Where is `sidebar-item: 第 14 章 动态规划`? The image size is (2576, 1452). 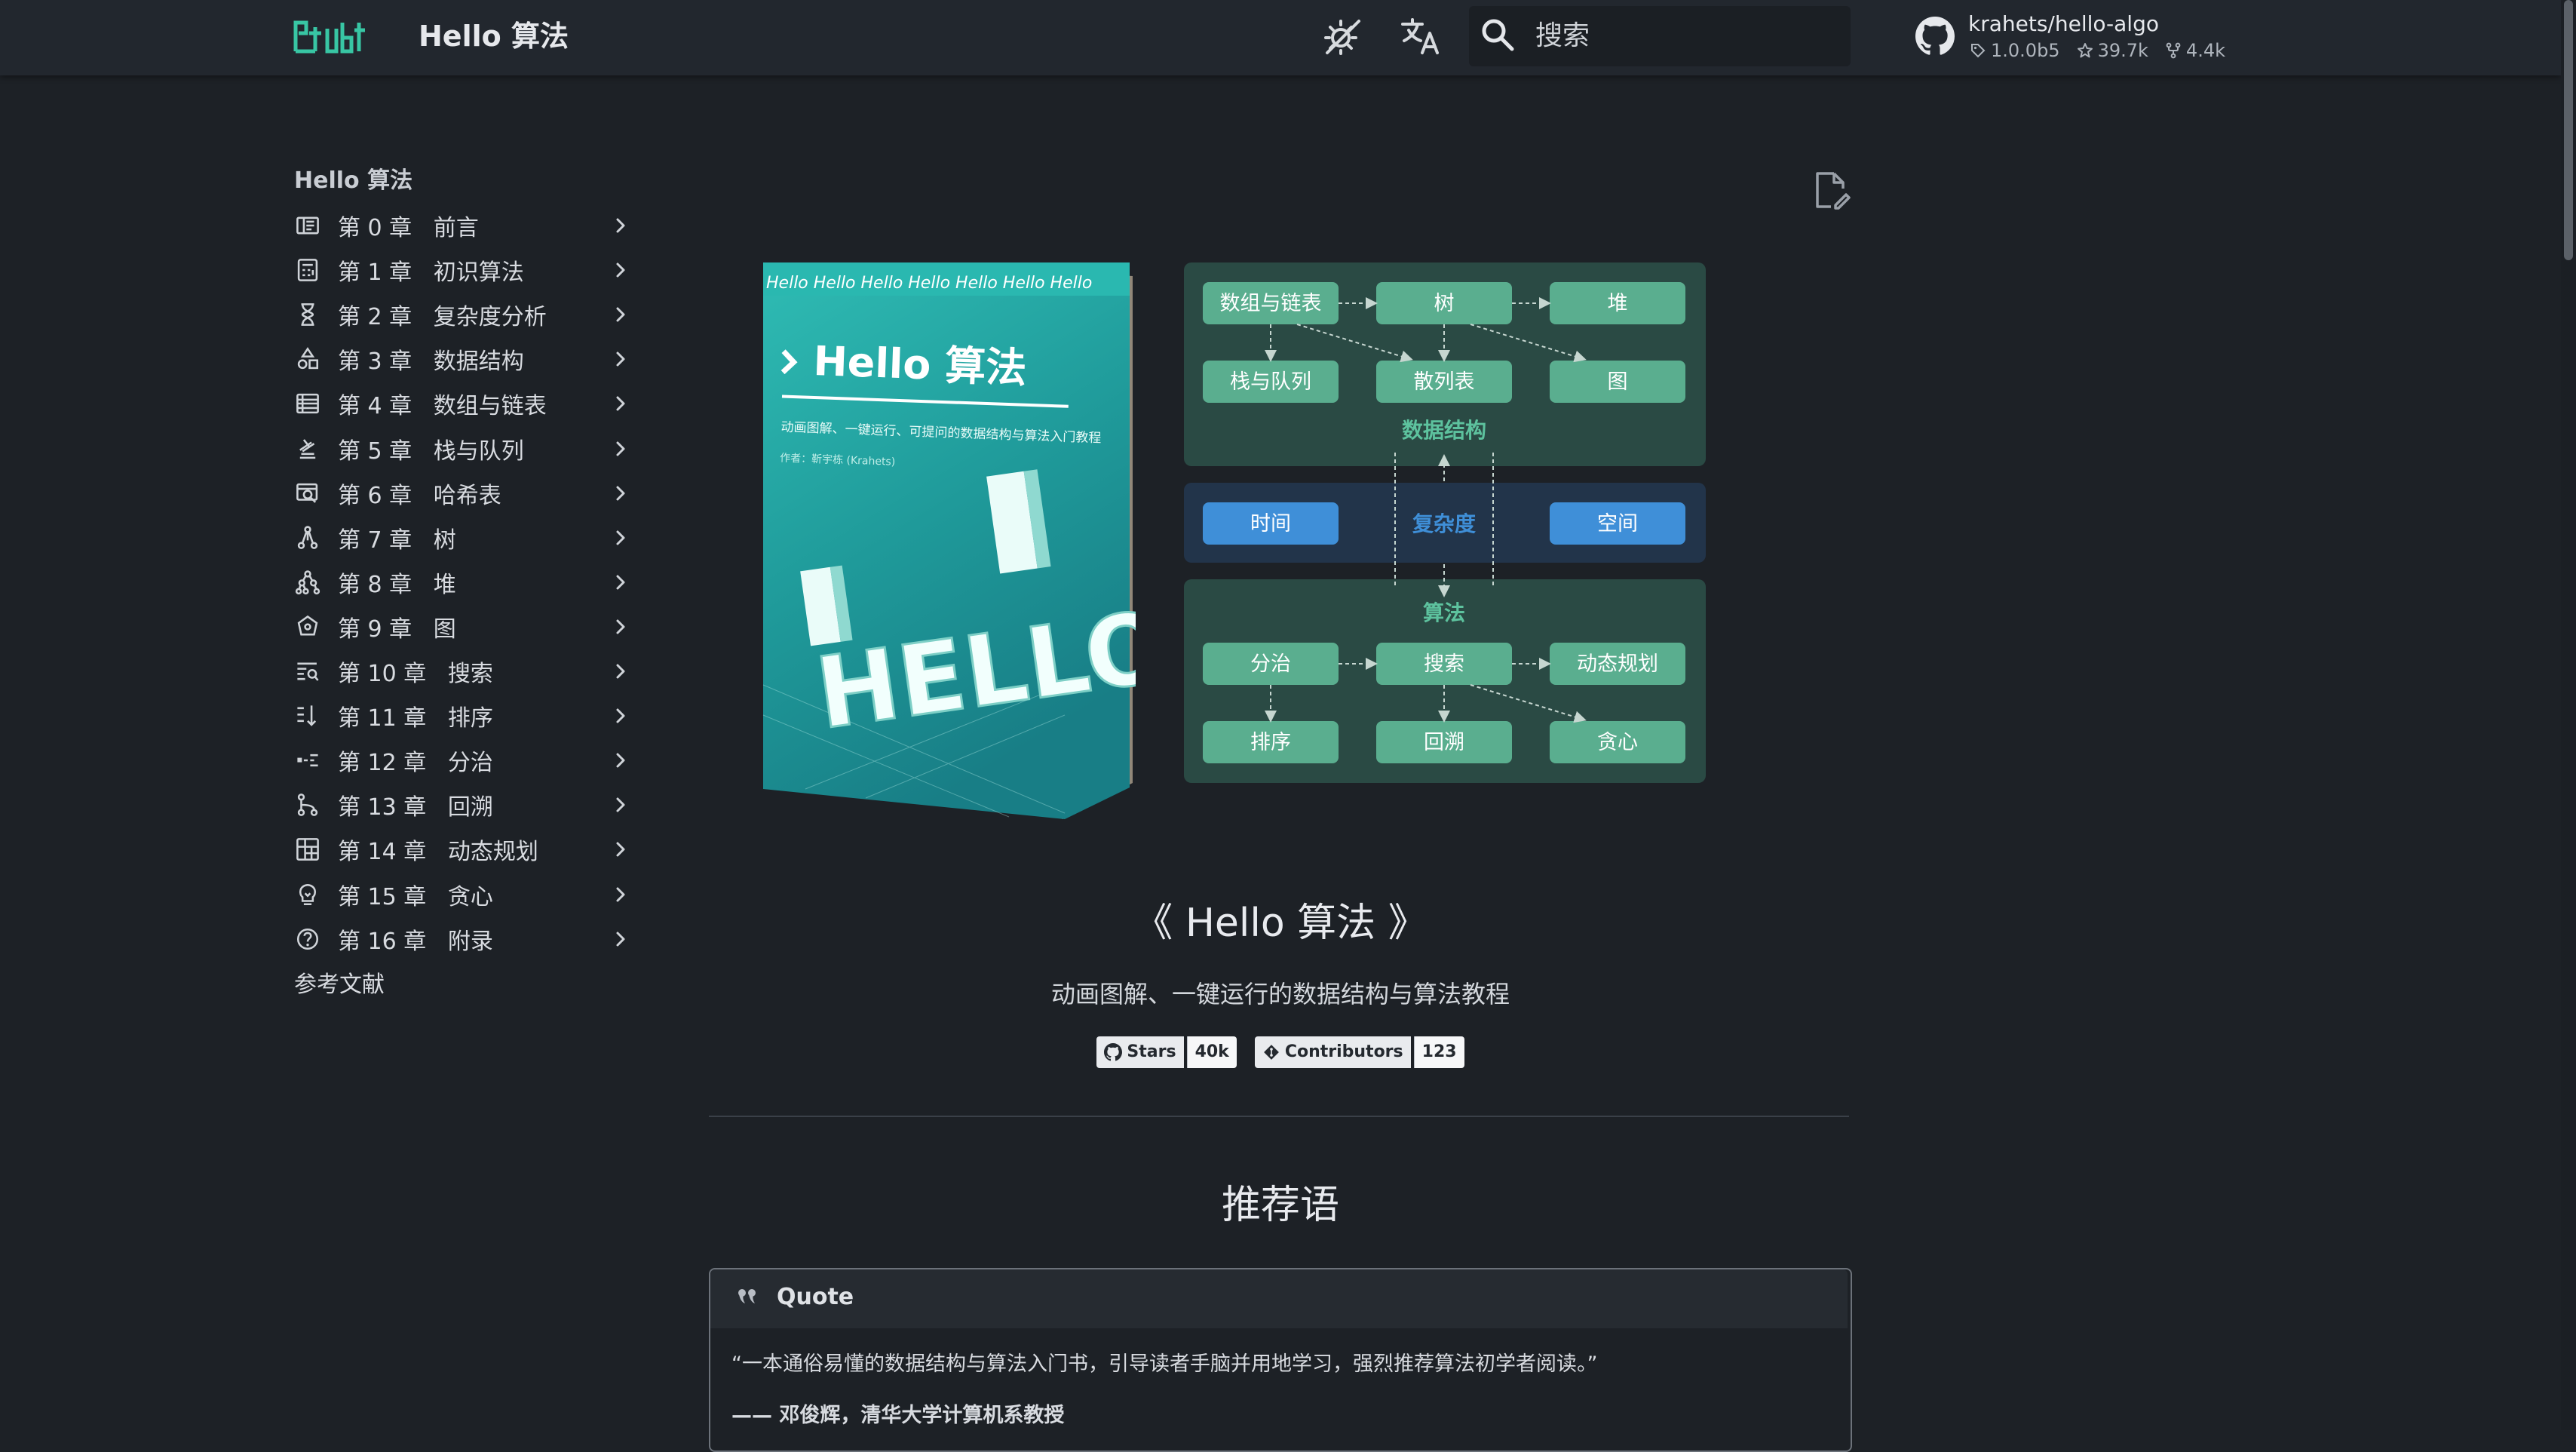
sidebar-item: 第 14 章 动态规划 is located at coordinates (462, 849).